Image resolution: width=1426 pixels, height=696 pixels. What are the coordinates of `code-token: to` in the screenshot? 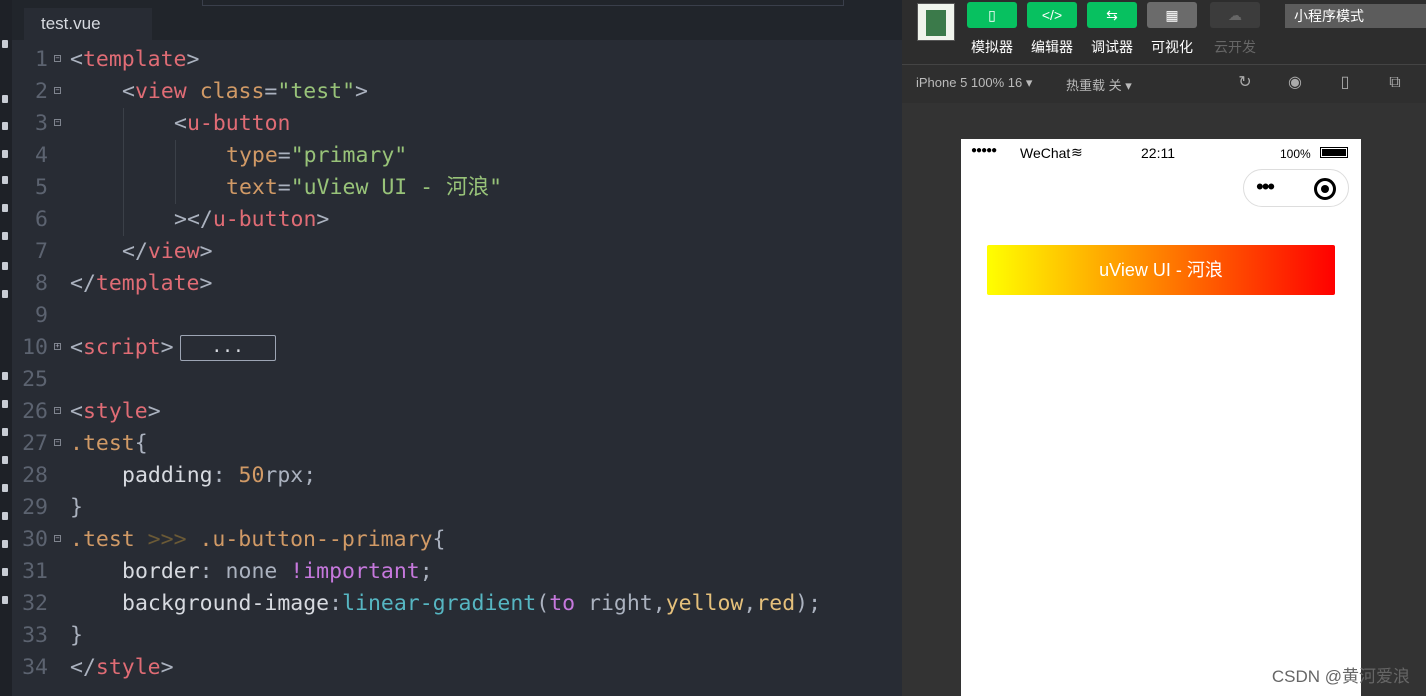 It's located at (562, 603).